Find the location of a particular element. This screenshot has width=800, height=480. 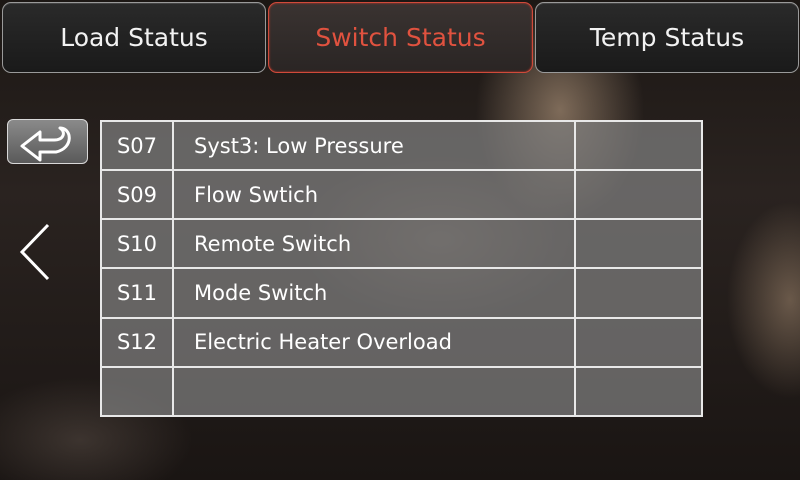

tab-load-status: Load Status is located at coordinates (134, 37).